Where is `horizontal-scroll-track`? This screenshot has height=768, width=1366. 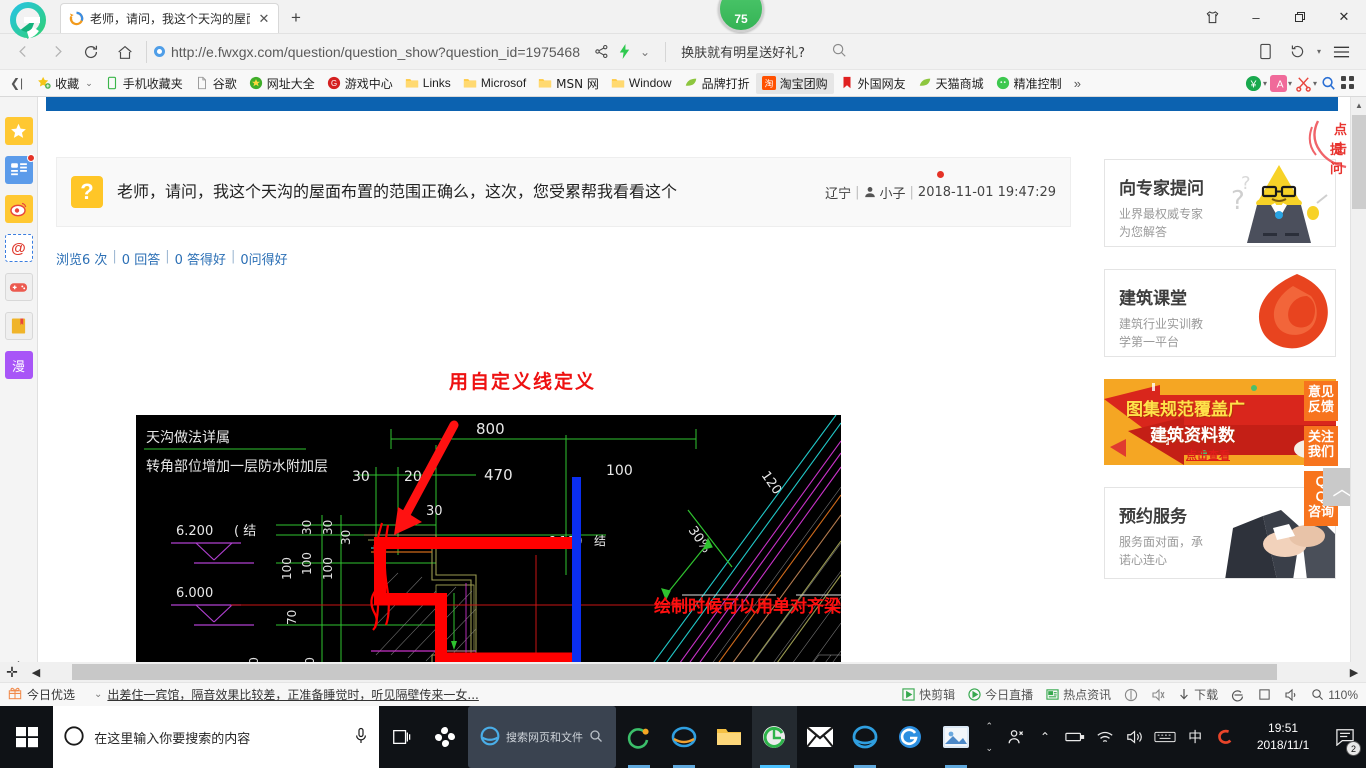 horizontal-scroll-track is located at coordinates (695, 672).